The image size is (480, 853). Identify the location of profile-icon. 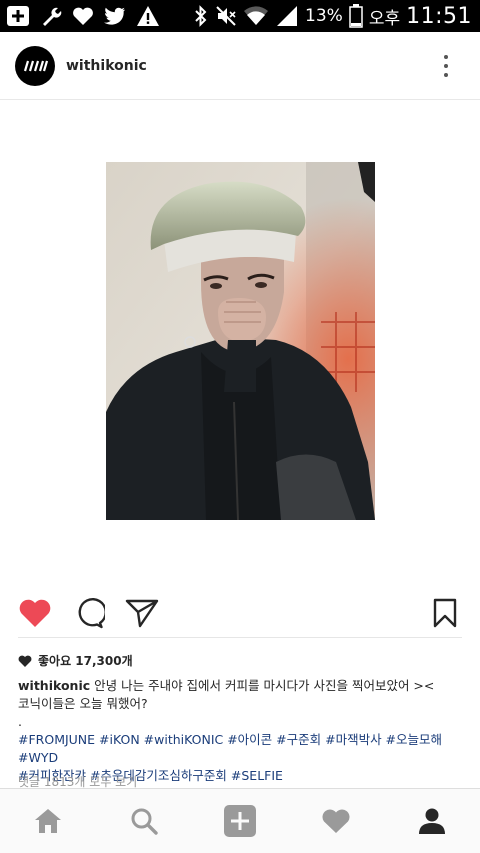
(432, 821).